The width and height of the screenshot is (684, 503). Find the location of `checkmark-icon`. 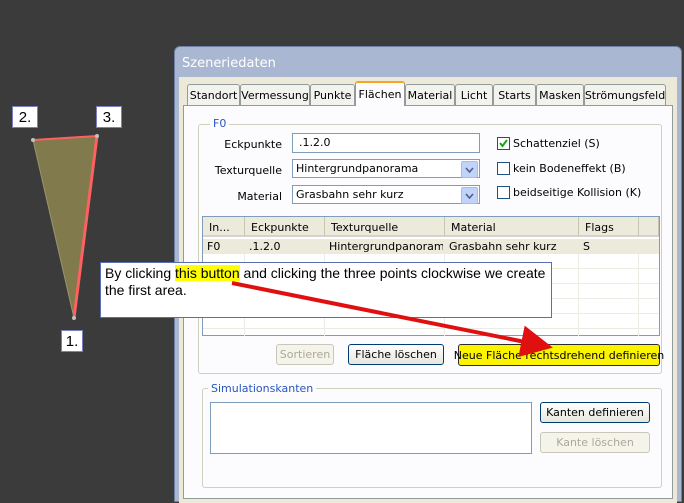

checkmark-icon is located at coordinates (503, 143).